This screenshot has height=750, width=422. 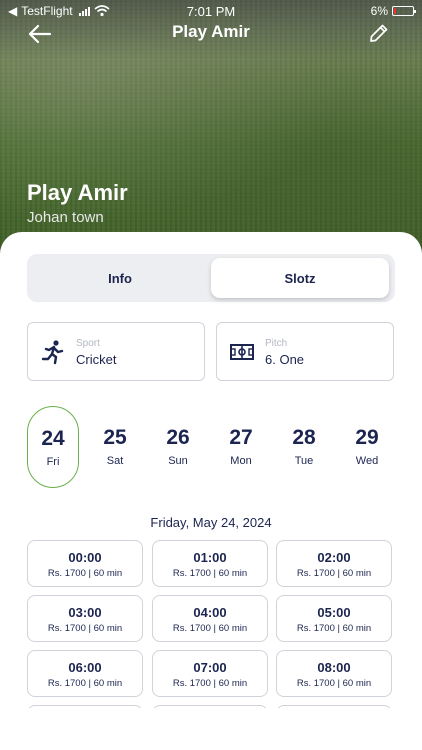 I want to click on tab-slotz: Slotz, so click(x=300, y=278).